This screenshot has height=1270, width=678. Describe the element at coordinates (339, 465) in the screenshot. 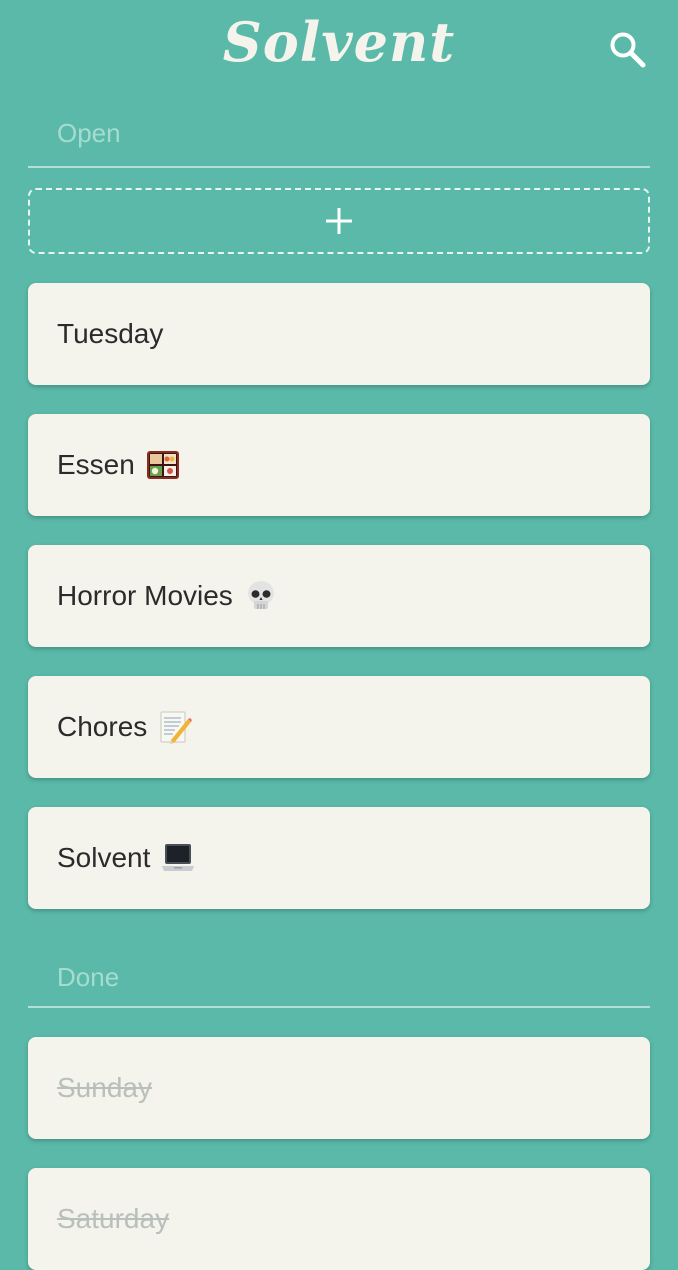

I see `list-item-essen: Essen` at that location.